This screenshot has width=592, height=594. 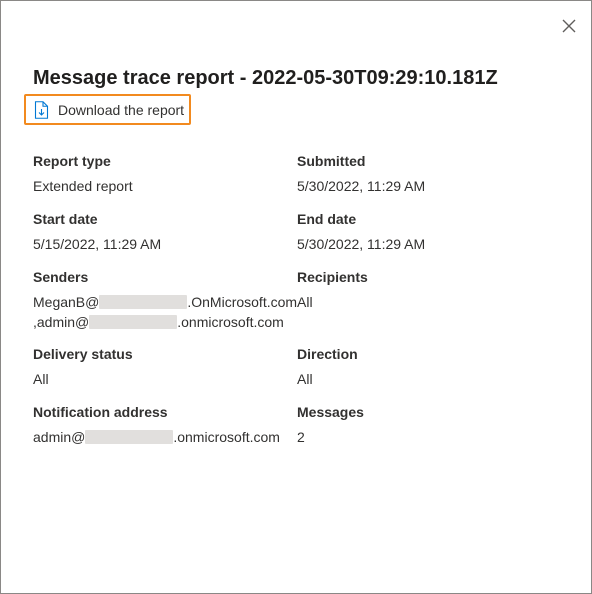 What do you see at coordinates (97, 244) in the screenshot?
I see `start-date-value: 5/15/2022, 11:29 AM` at bounding box center [97, 244].